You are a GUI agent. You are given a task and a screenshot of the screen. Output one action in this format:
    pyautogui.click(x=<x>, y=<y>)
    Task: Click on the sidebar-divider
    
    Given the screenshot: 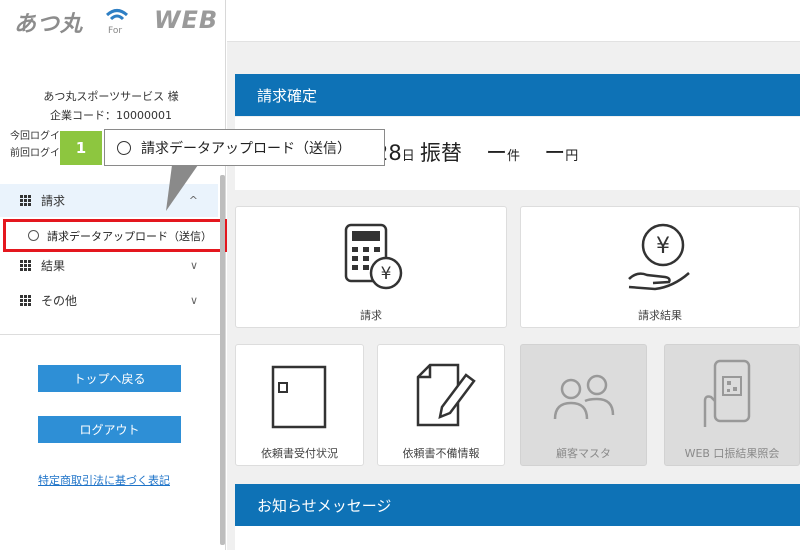 What is the action you would take?
    pyautogui.click(x=110, y=334)
    